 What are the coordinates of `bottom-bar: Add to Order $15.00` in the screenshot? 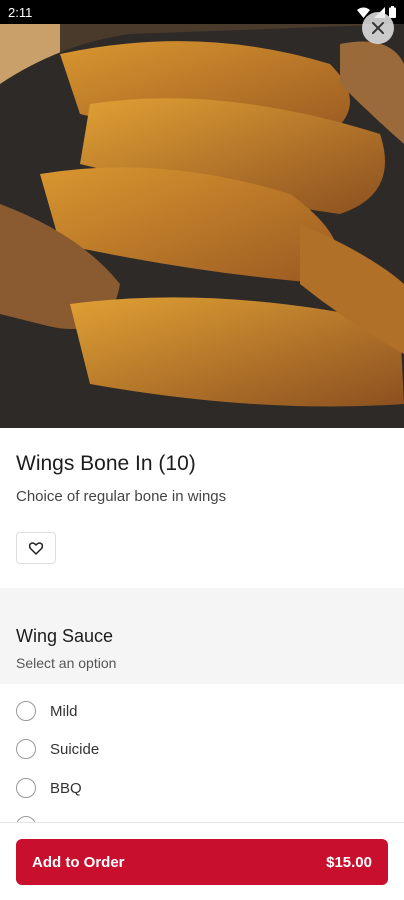 It's located at (202, 861).